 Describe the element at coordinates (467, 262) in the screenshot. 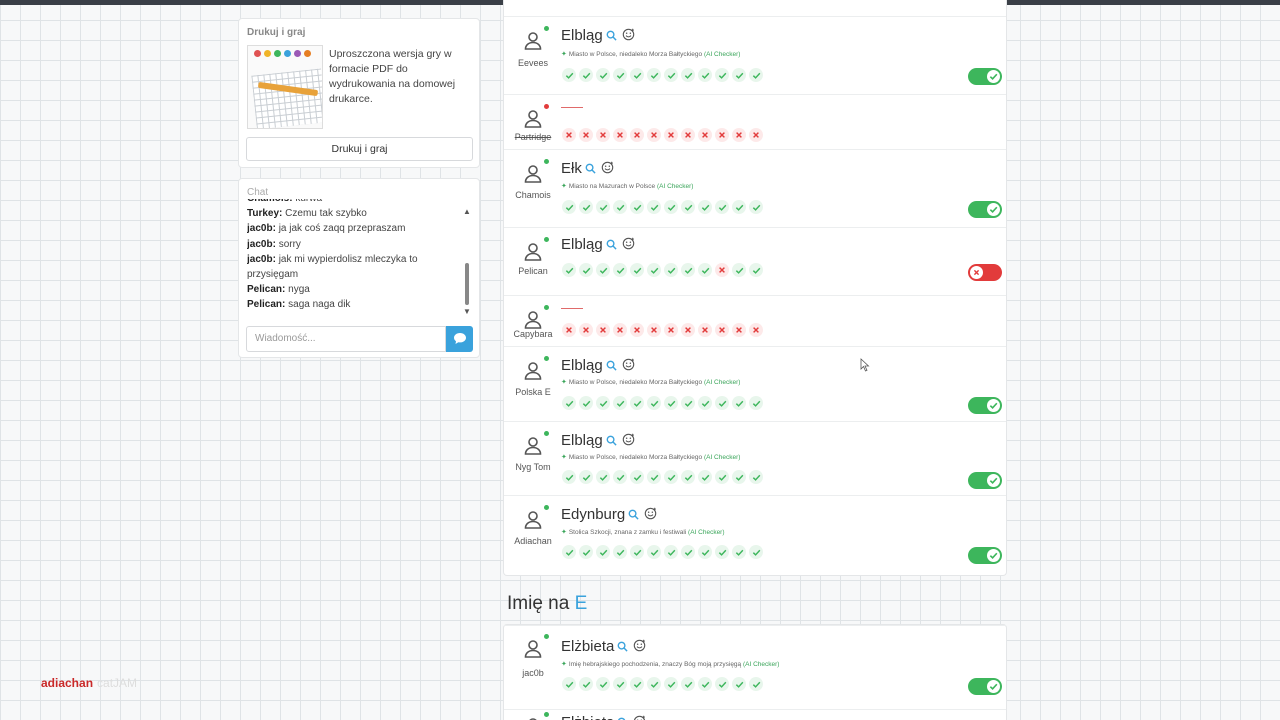

I see `chat-scrollbar: ▲ ▼` at that location.